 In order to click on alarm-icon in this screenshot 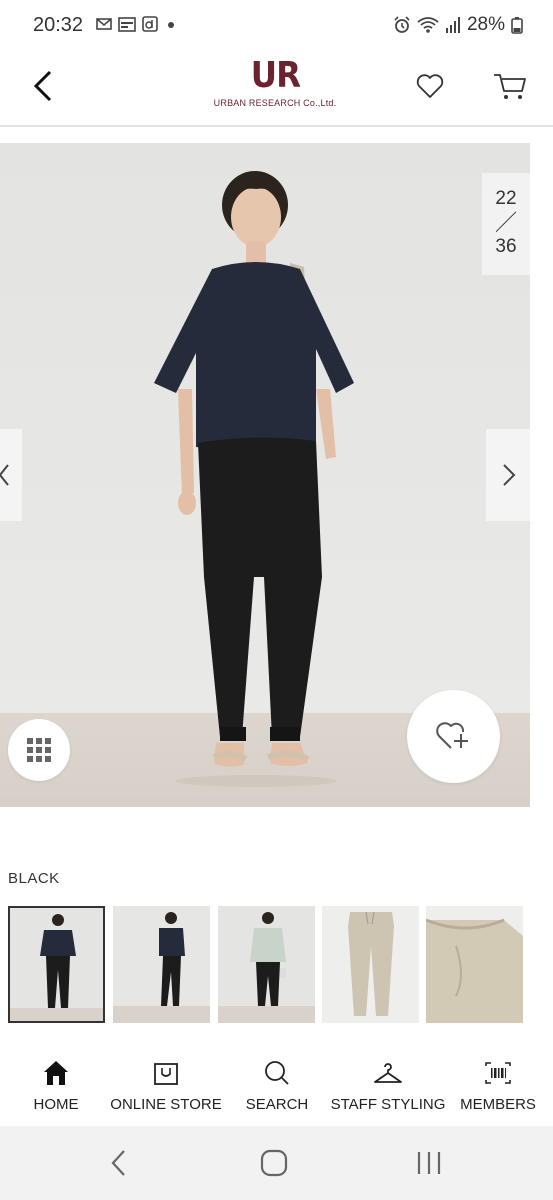, I will do `click(402, 24)`.